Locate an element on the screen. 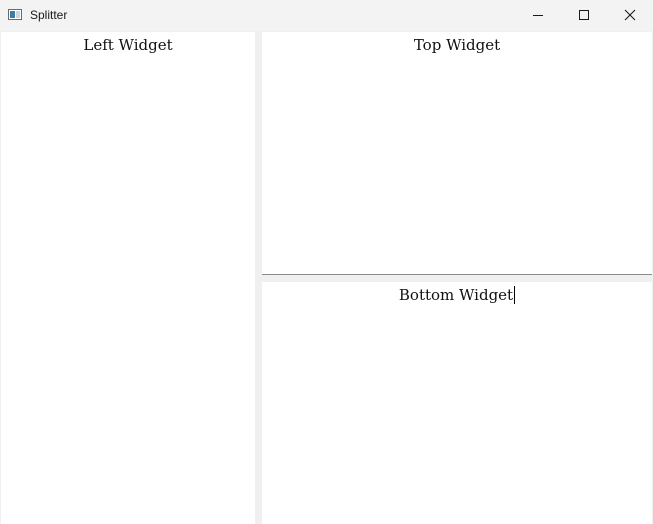  maximize-icon is located at coordinates (584, 15).